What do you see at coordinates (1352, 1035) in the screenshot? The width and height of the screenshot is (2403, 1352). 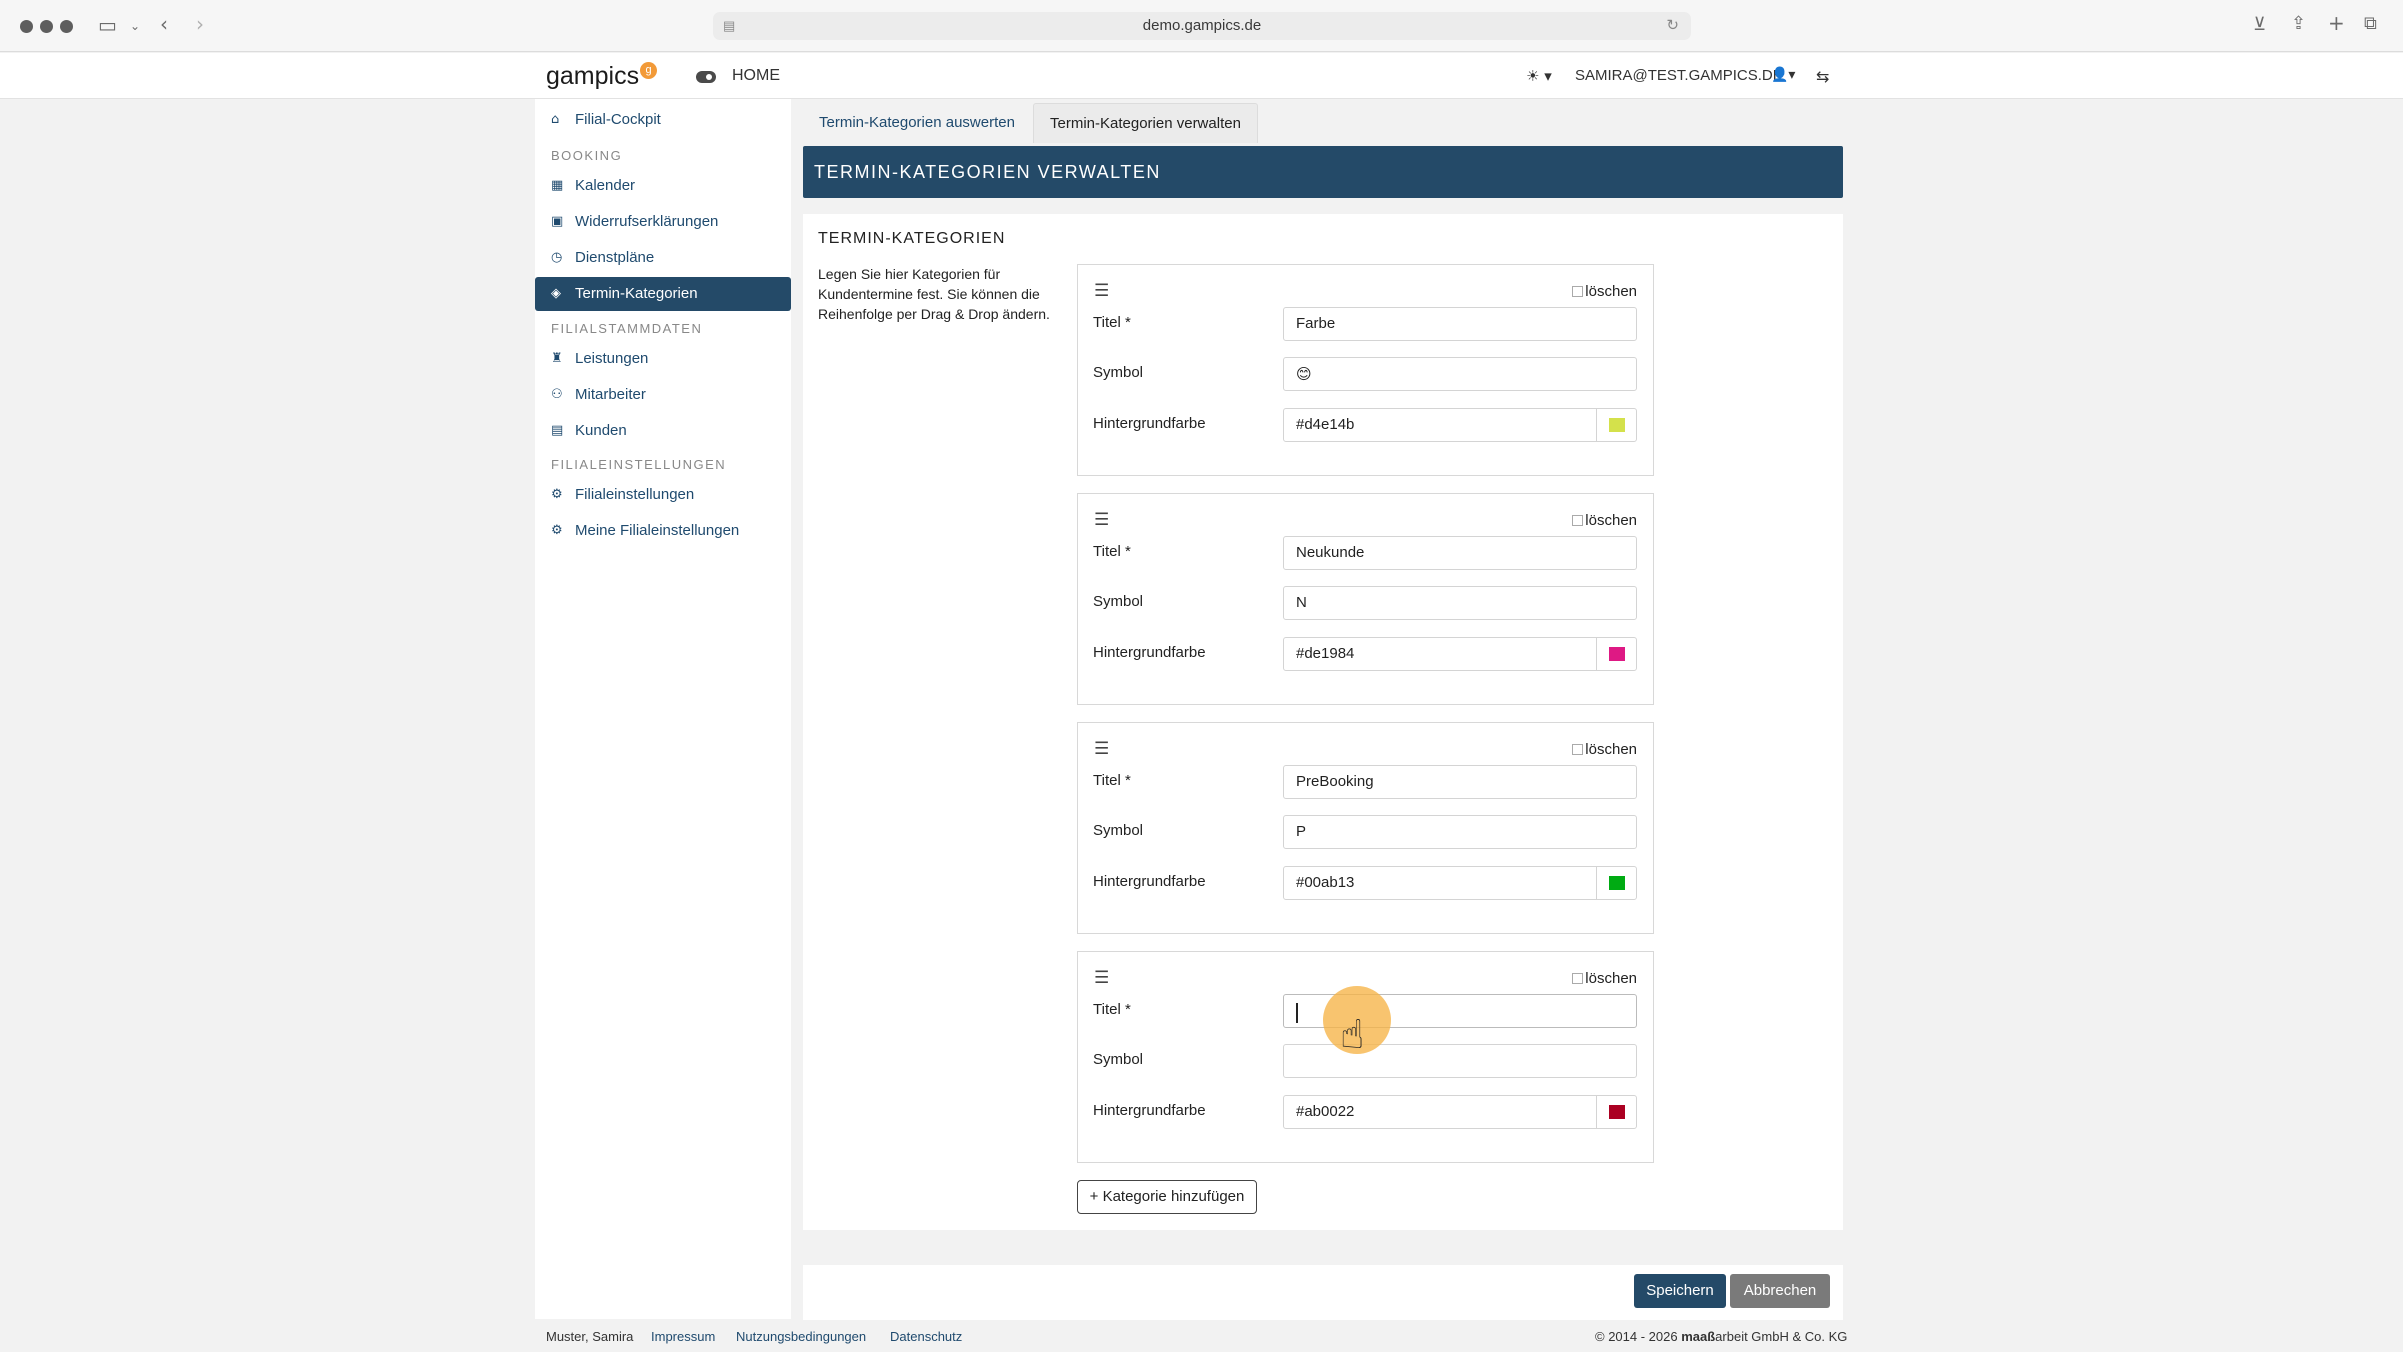 I see `hand-pointer-icon: ☝` at bounding box center [1352, 1035].